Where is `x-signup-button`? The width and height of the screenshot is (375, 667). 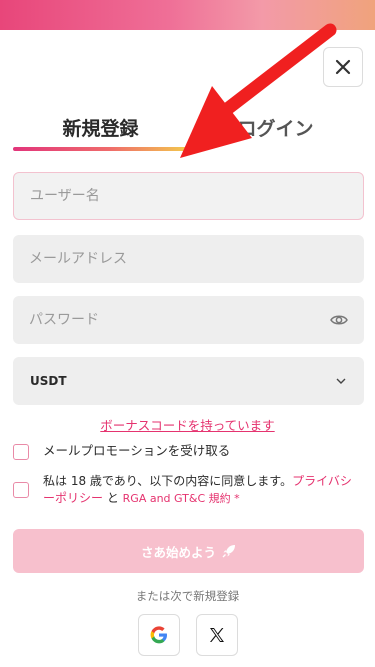
x-signup-button is located at coordinates (217, 635).